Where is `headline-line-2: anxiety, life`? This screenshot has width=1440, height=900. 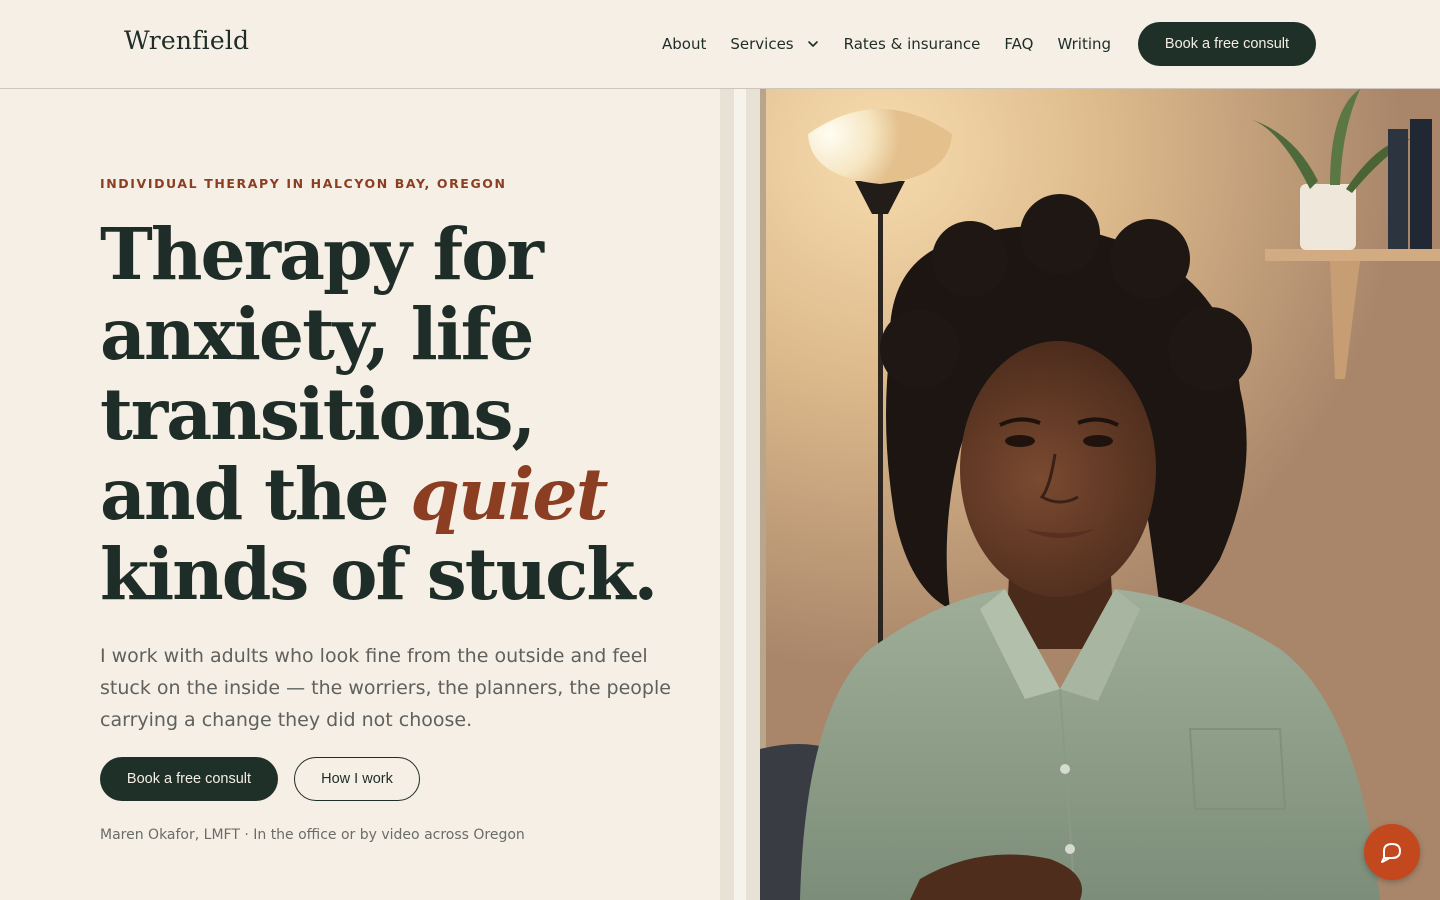
headline-line-2: anxiety, life is located at coordinates (317, 334).